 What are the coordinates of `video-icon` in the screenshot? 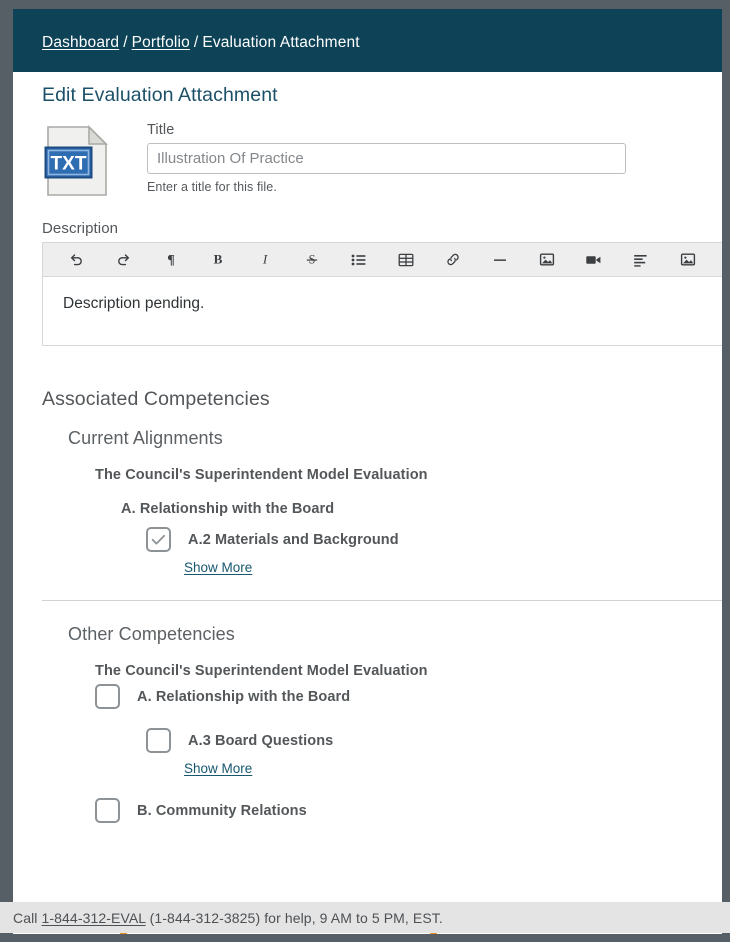 It's located at (593, 259).